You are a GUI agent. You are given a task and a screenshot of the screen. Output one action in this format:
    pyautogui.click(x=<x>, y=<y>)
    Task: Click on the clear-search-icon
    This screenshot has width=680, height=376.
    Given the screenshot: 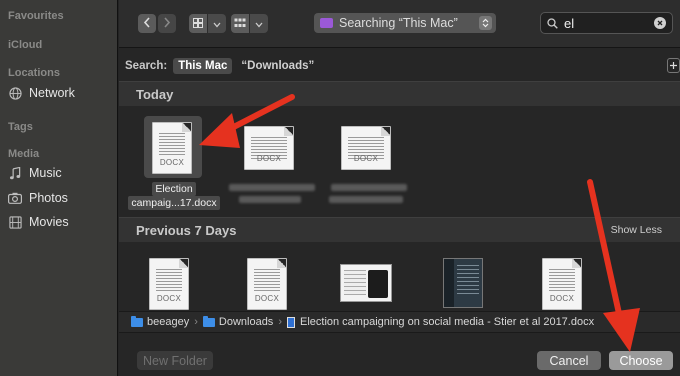 What is the action you would take?
    pyautogui.click(x=660, y=23)
    